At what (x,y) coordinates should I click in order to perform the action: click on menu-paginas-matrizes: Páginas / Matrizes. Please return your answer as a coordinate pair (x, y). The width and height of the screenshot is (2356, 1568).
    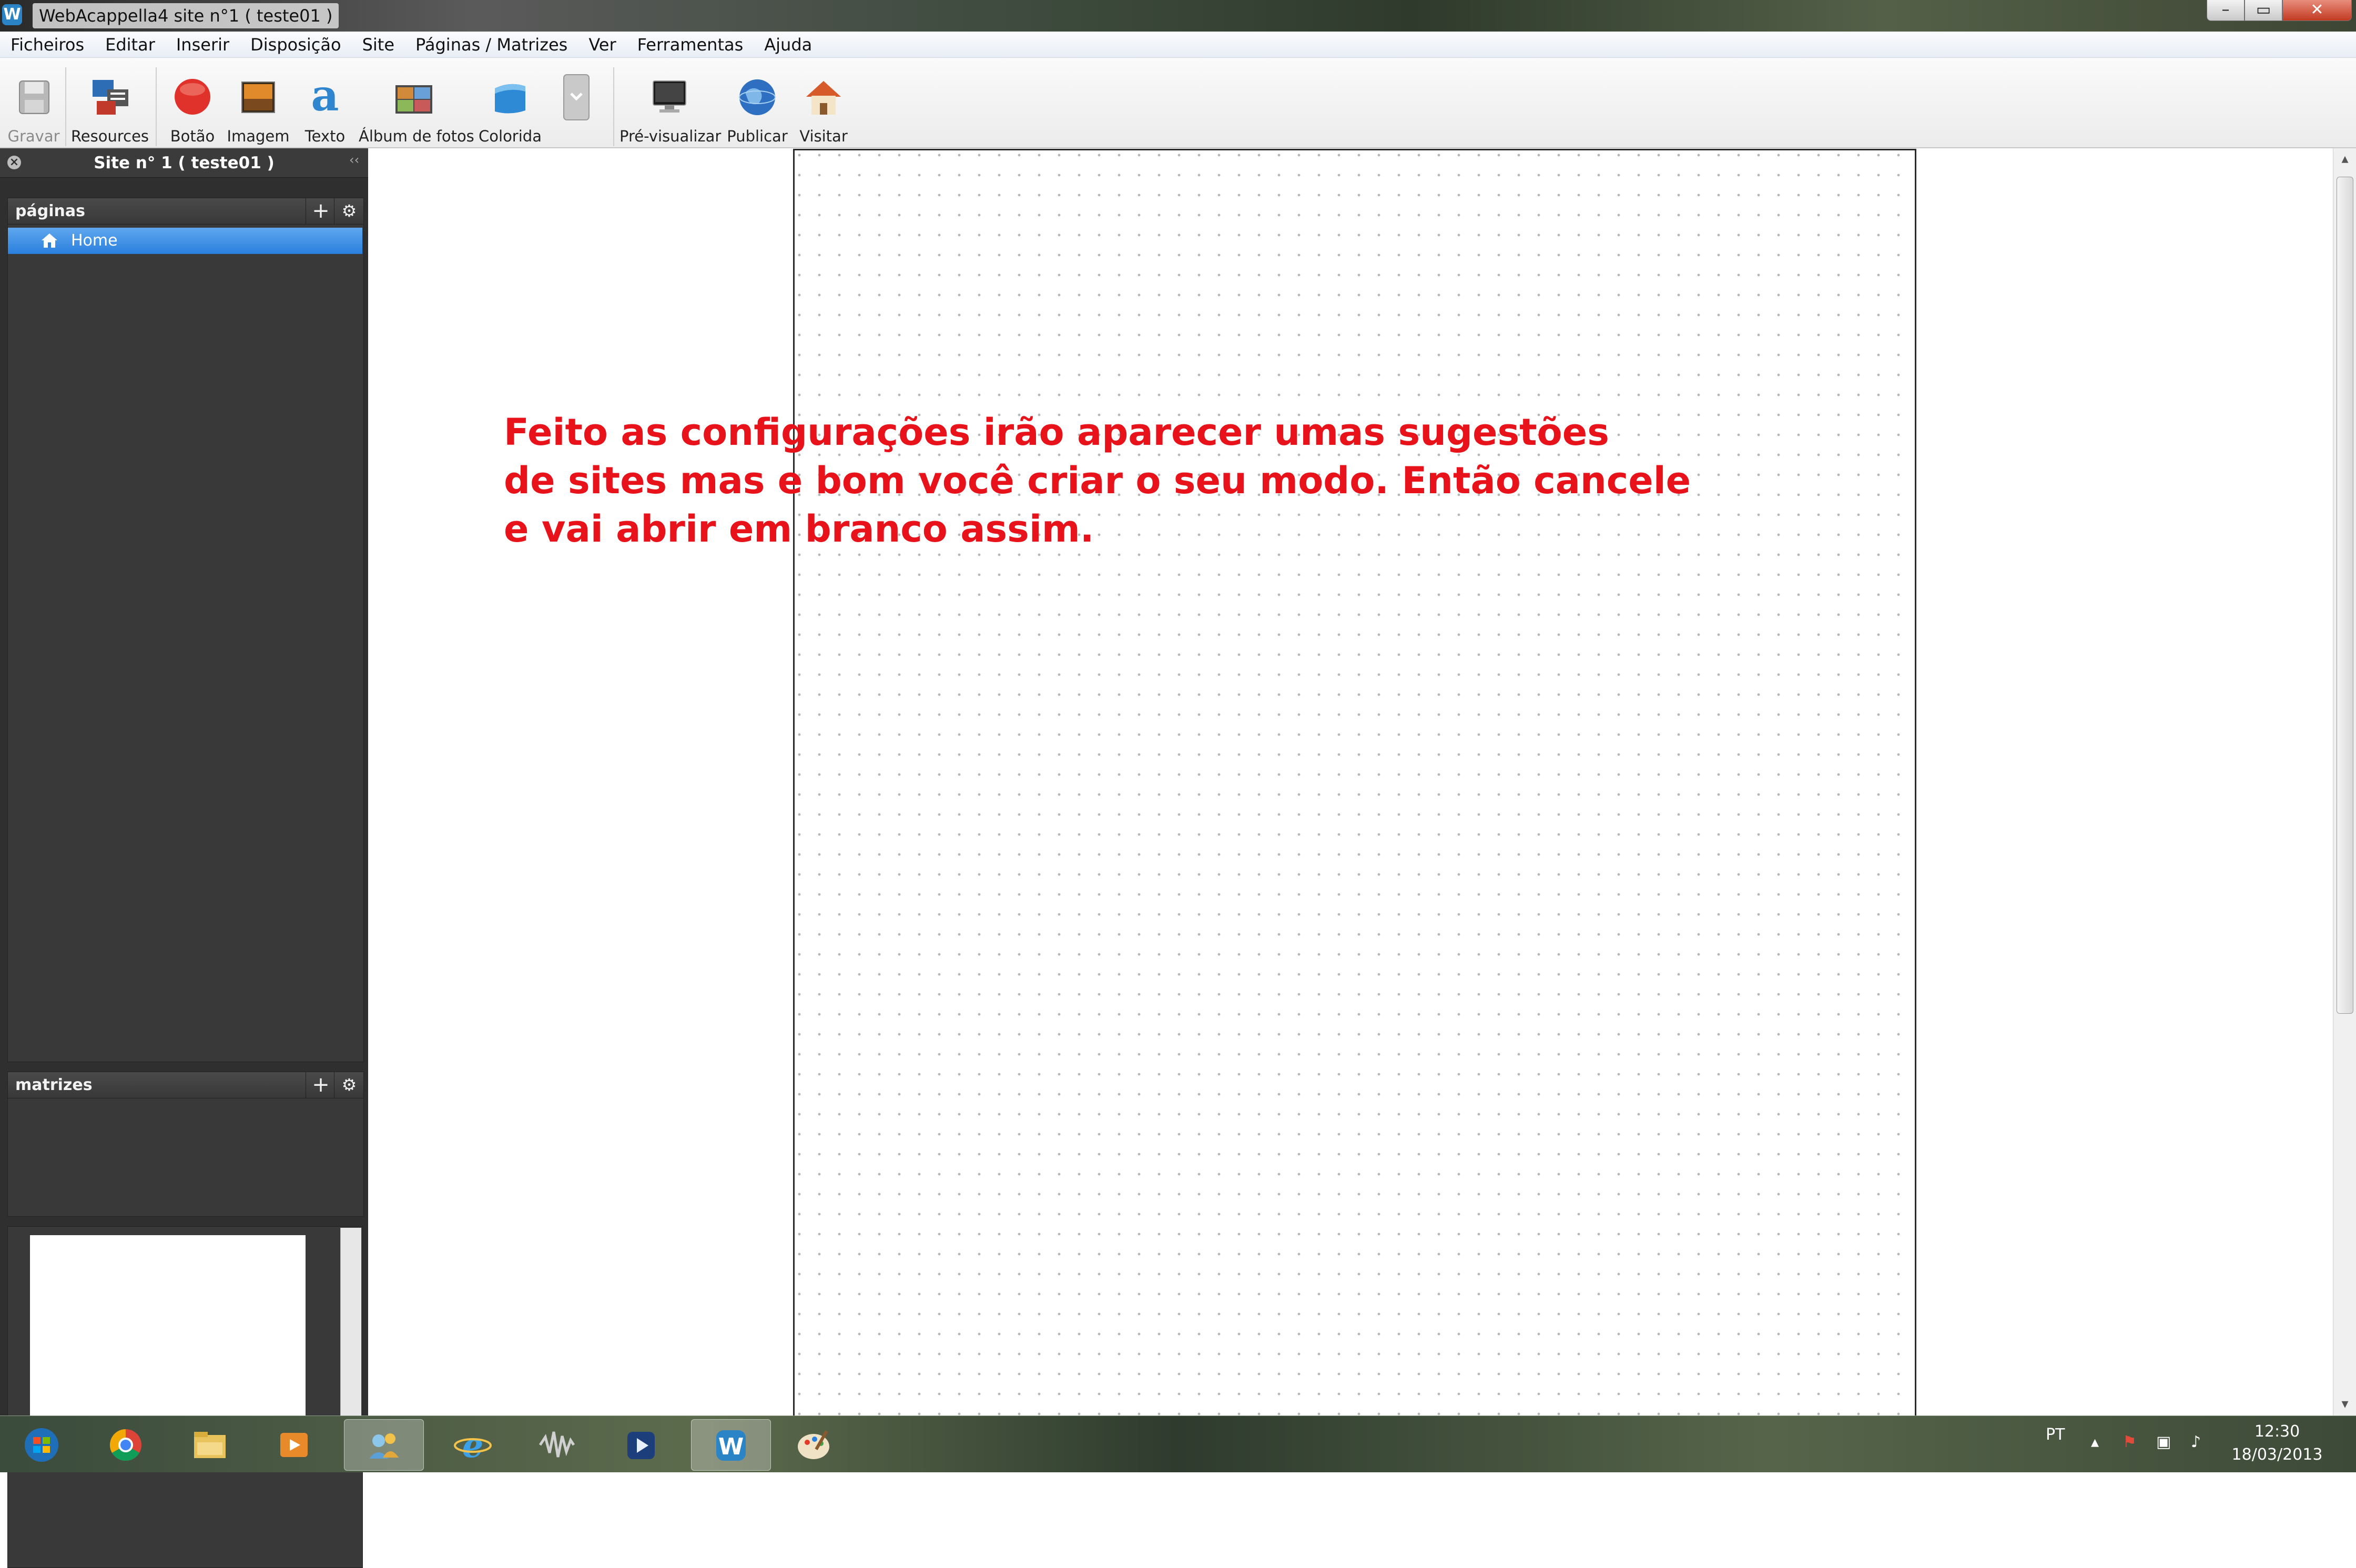
    Looking at the image, I should click on (491, 45).